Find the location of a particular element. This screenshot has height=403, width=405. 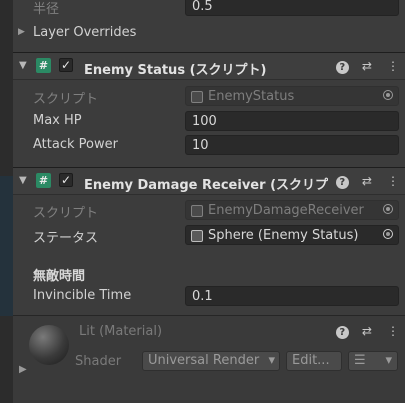

invincible-time-label: Invincible Time is located at coordinates (82, 295).